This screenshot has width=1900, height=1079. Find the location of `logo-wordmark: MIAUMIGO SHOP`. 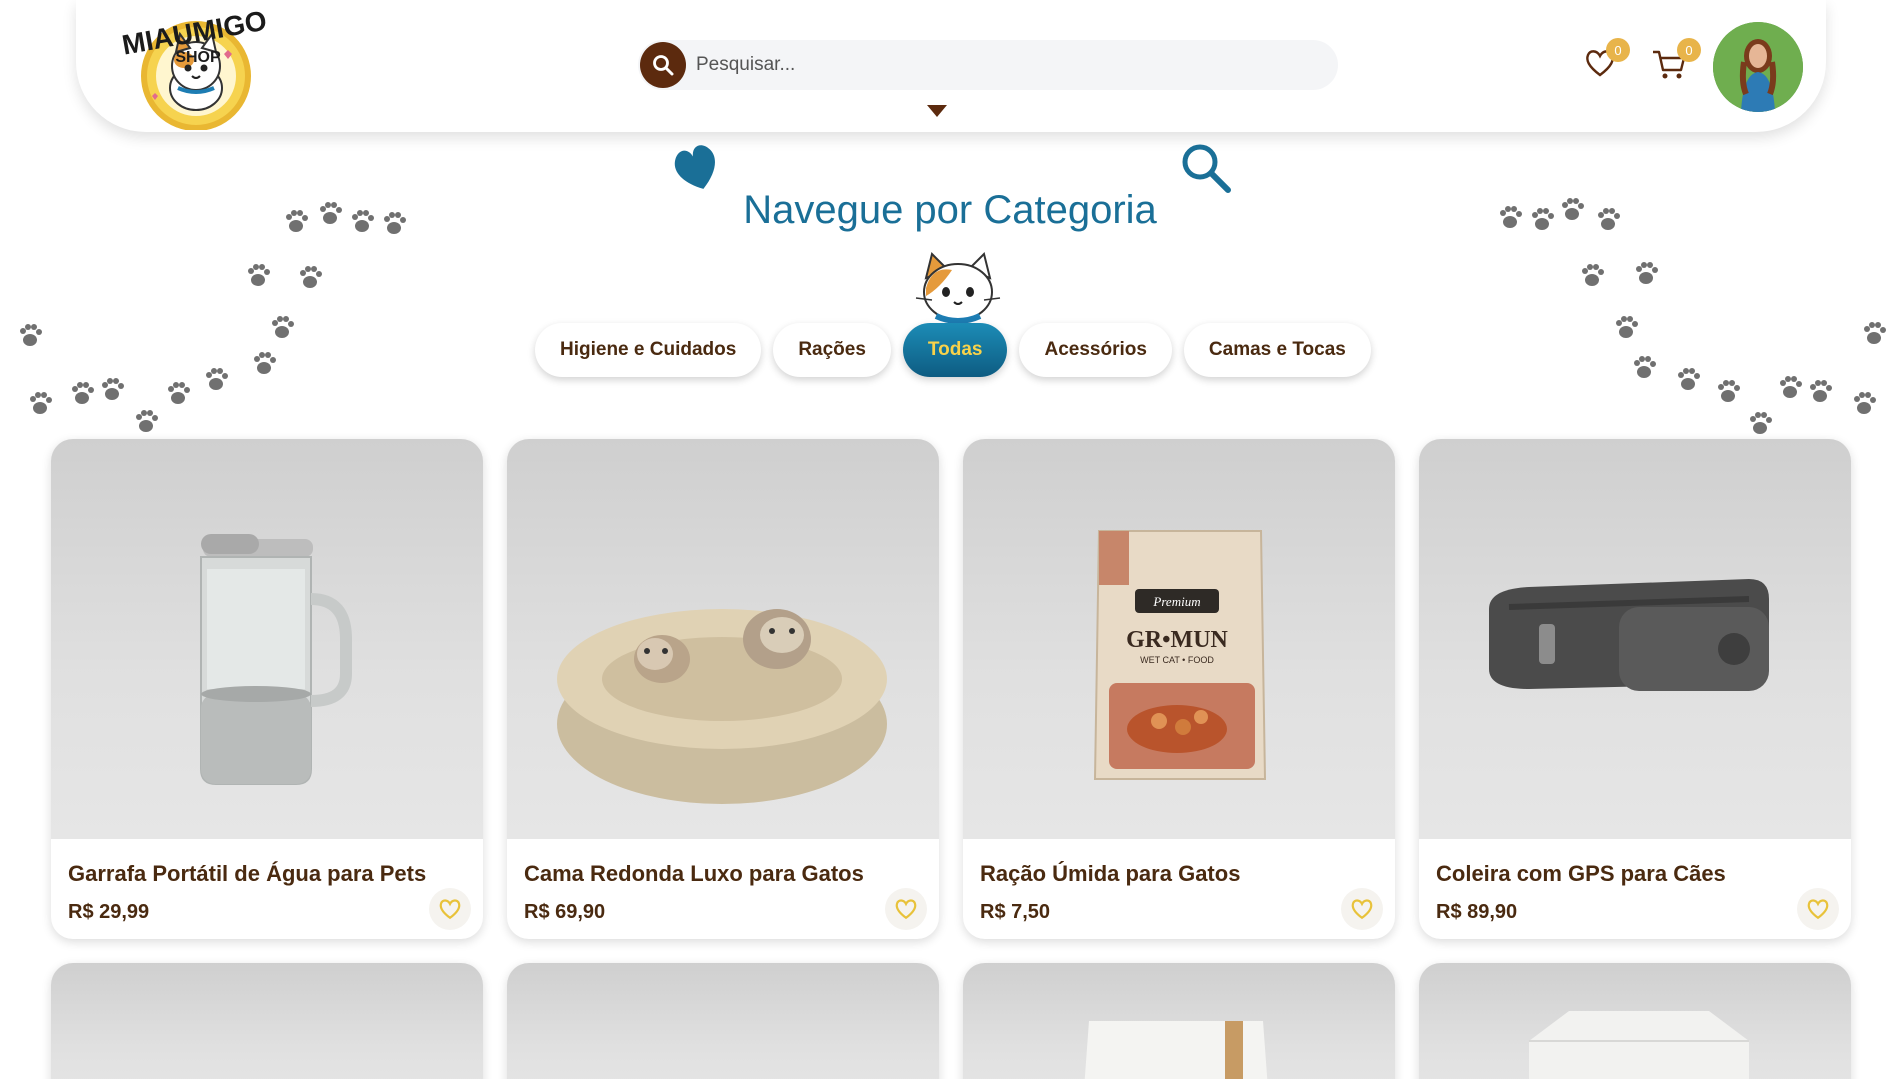

logo-wordmark: MIAUMIGO SHOP is located at coordinates (194, 34).